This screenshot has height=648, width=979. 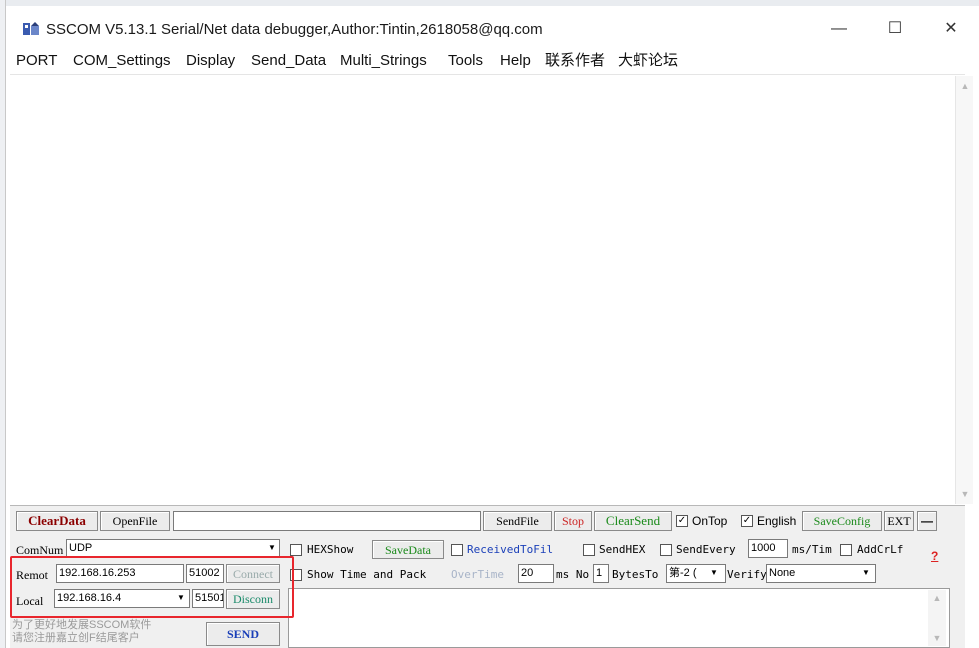 I want to click on hex-show-checkbox, so click(x=296, y=550).